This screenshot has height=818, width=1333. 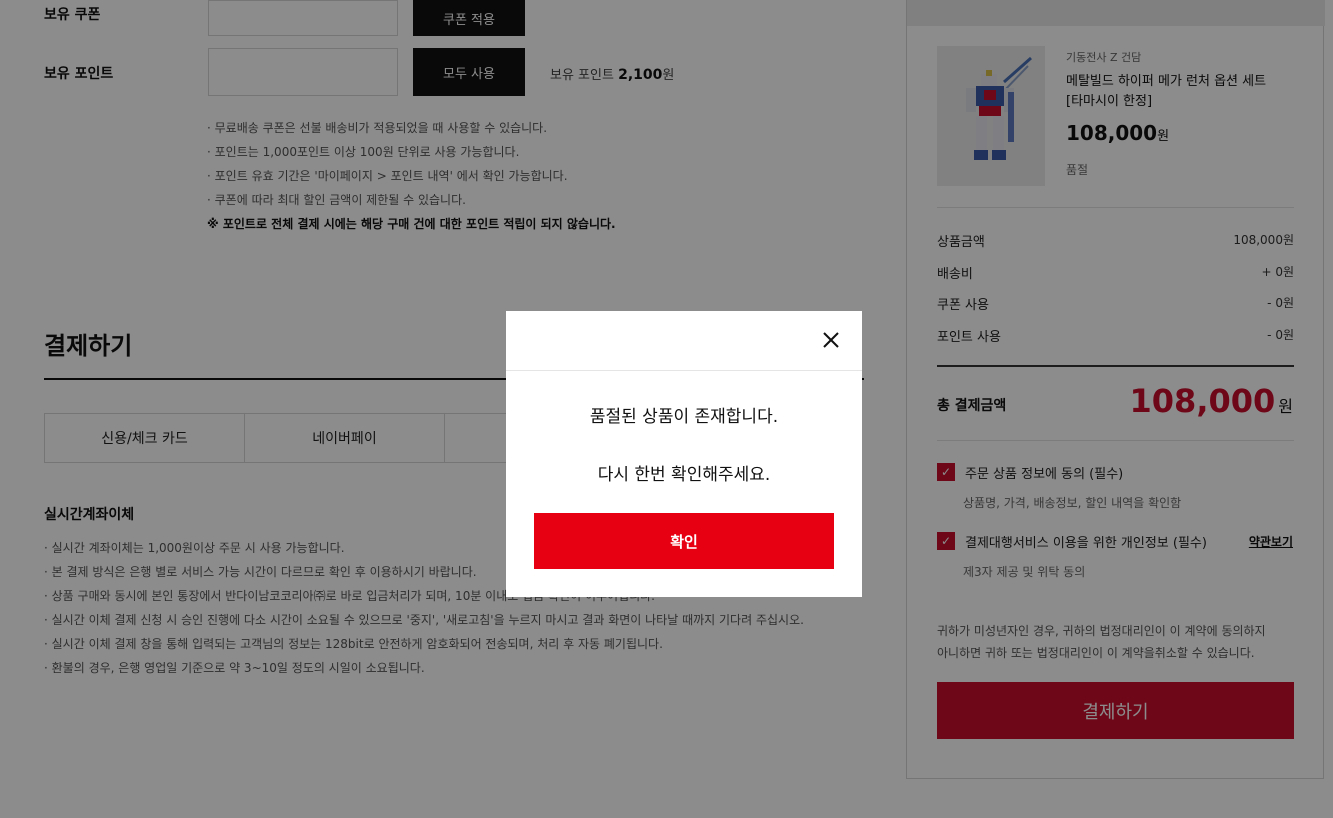 What do you see at coordinates (684, 541) in the screenshot?
I see `confirm-button: 확인` at bounding box center [684, 541].